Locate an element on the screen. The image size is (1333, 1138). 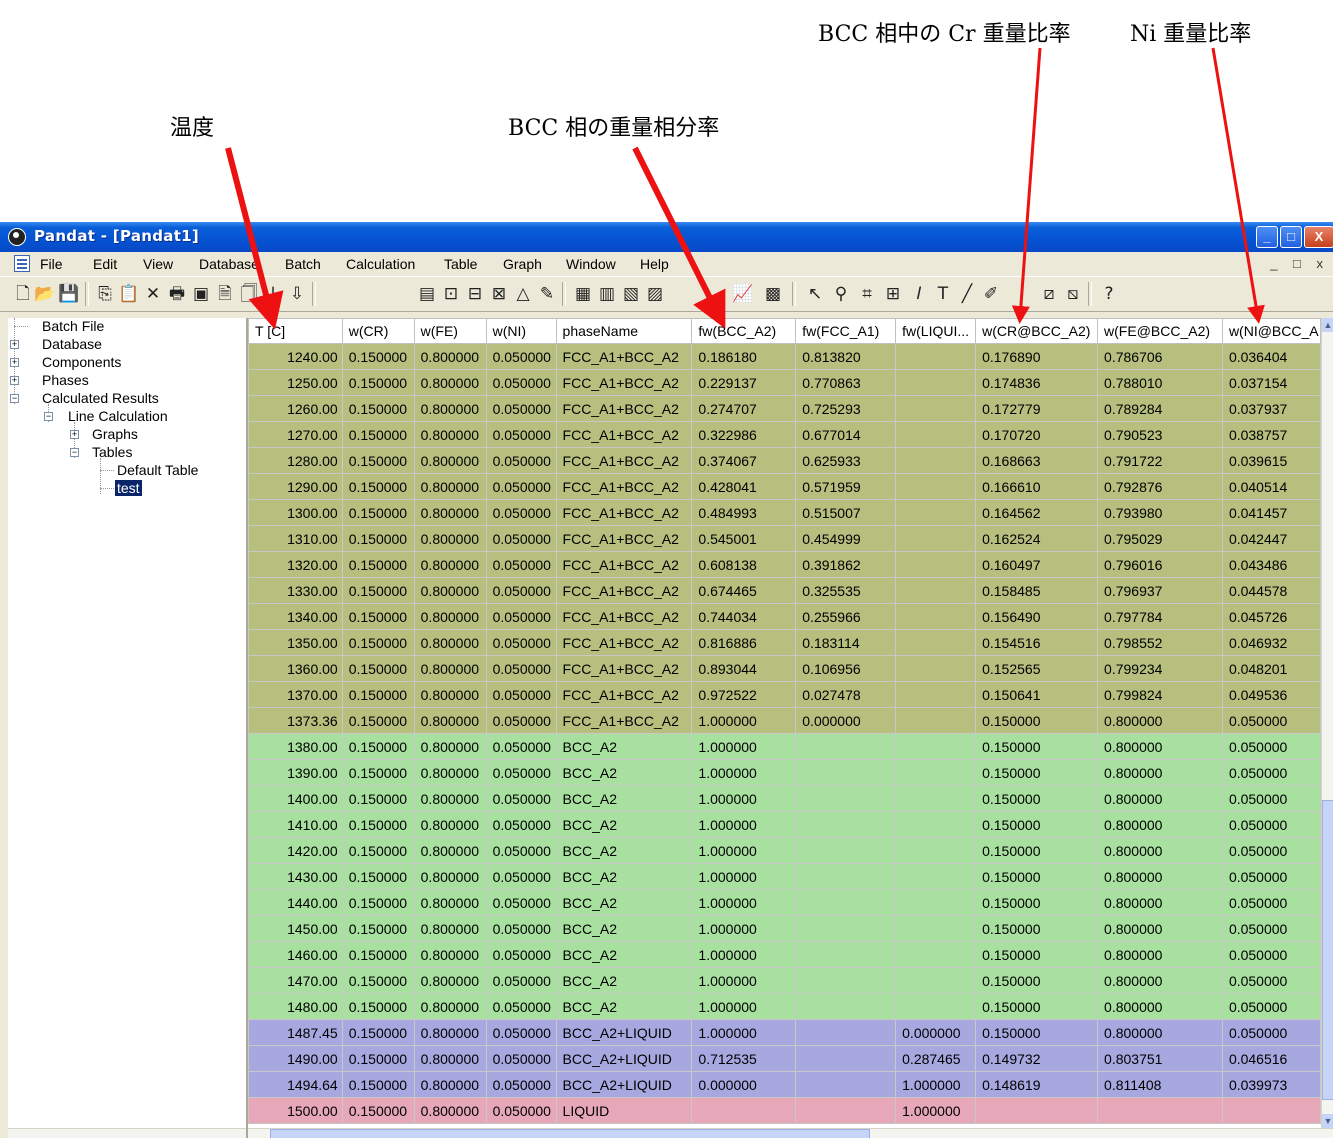
table-cell: 0.795029 is located at coordinates (1160, 538).